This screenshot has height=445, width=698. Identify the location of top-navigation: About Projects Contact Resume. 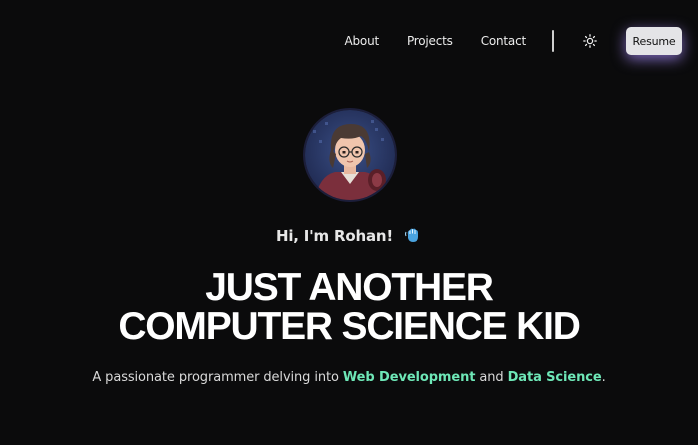
(513, 41).